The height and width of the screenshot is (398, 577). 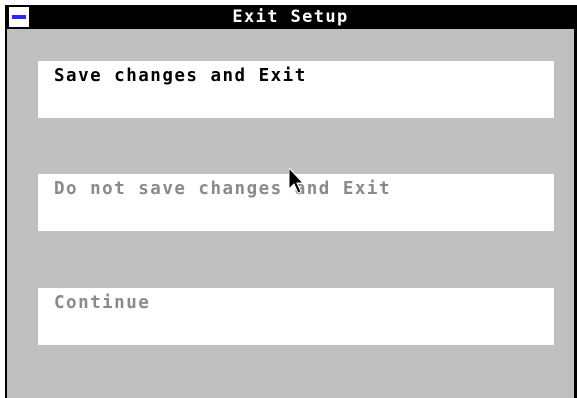 I want to click on window-title: Exit Setup, so click(x=290, y=17).